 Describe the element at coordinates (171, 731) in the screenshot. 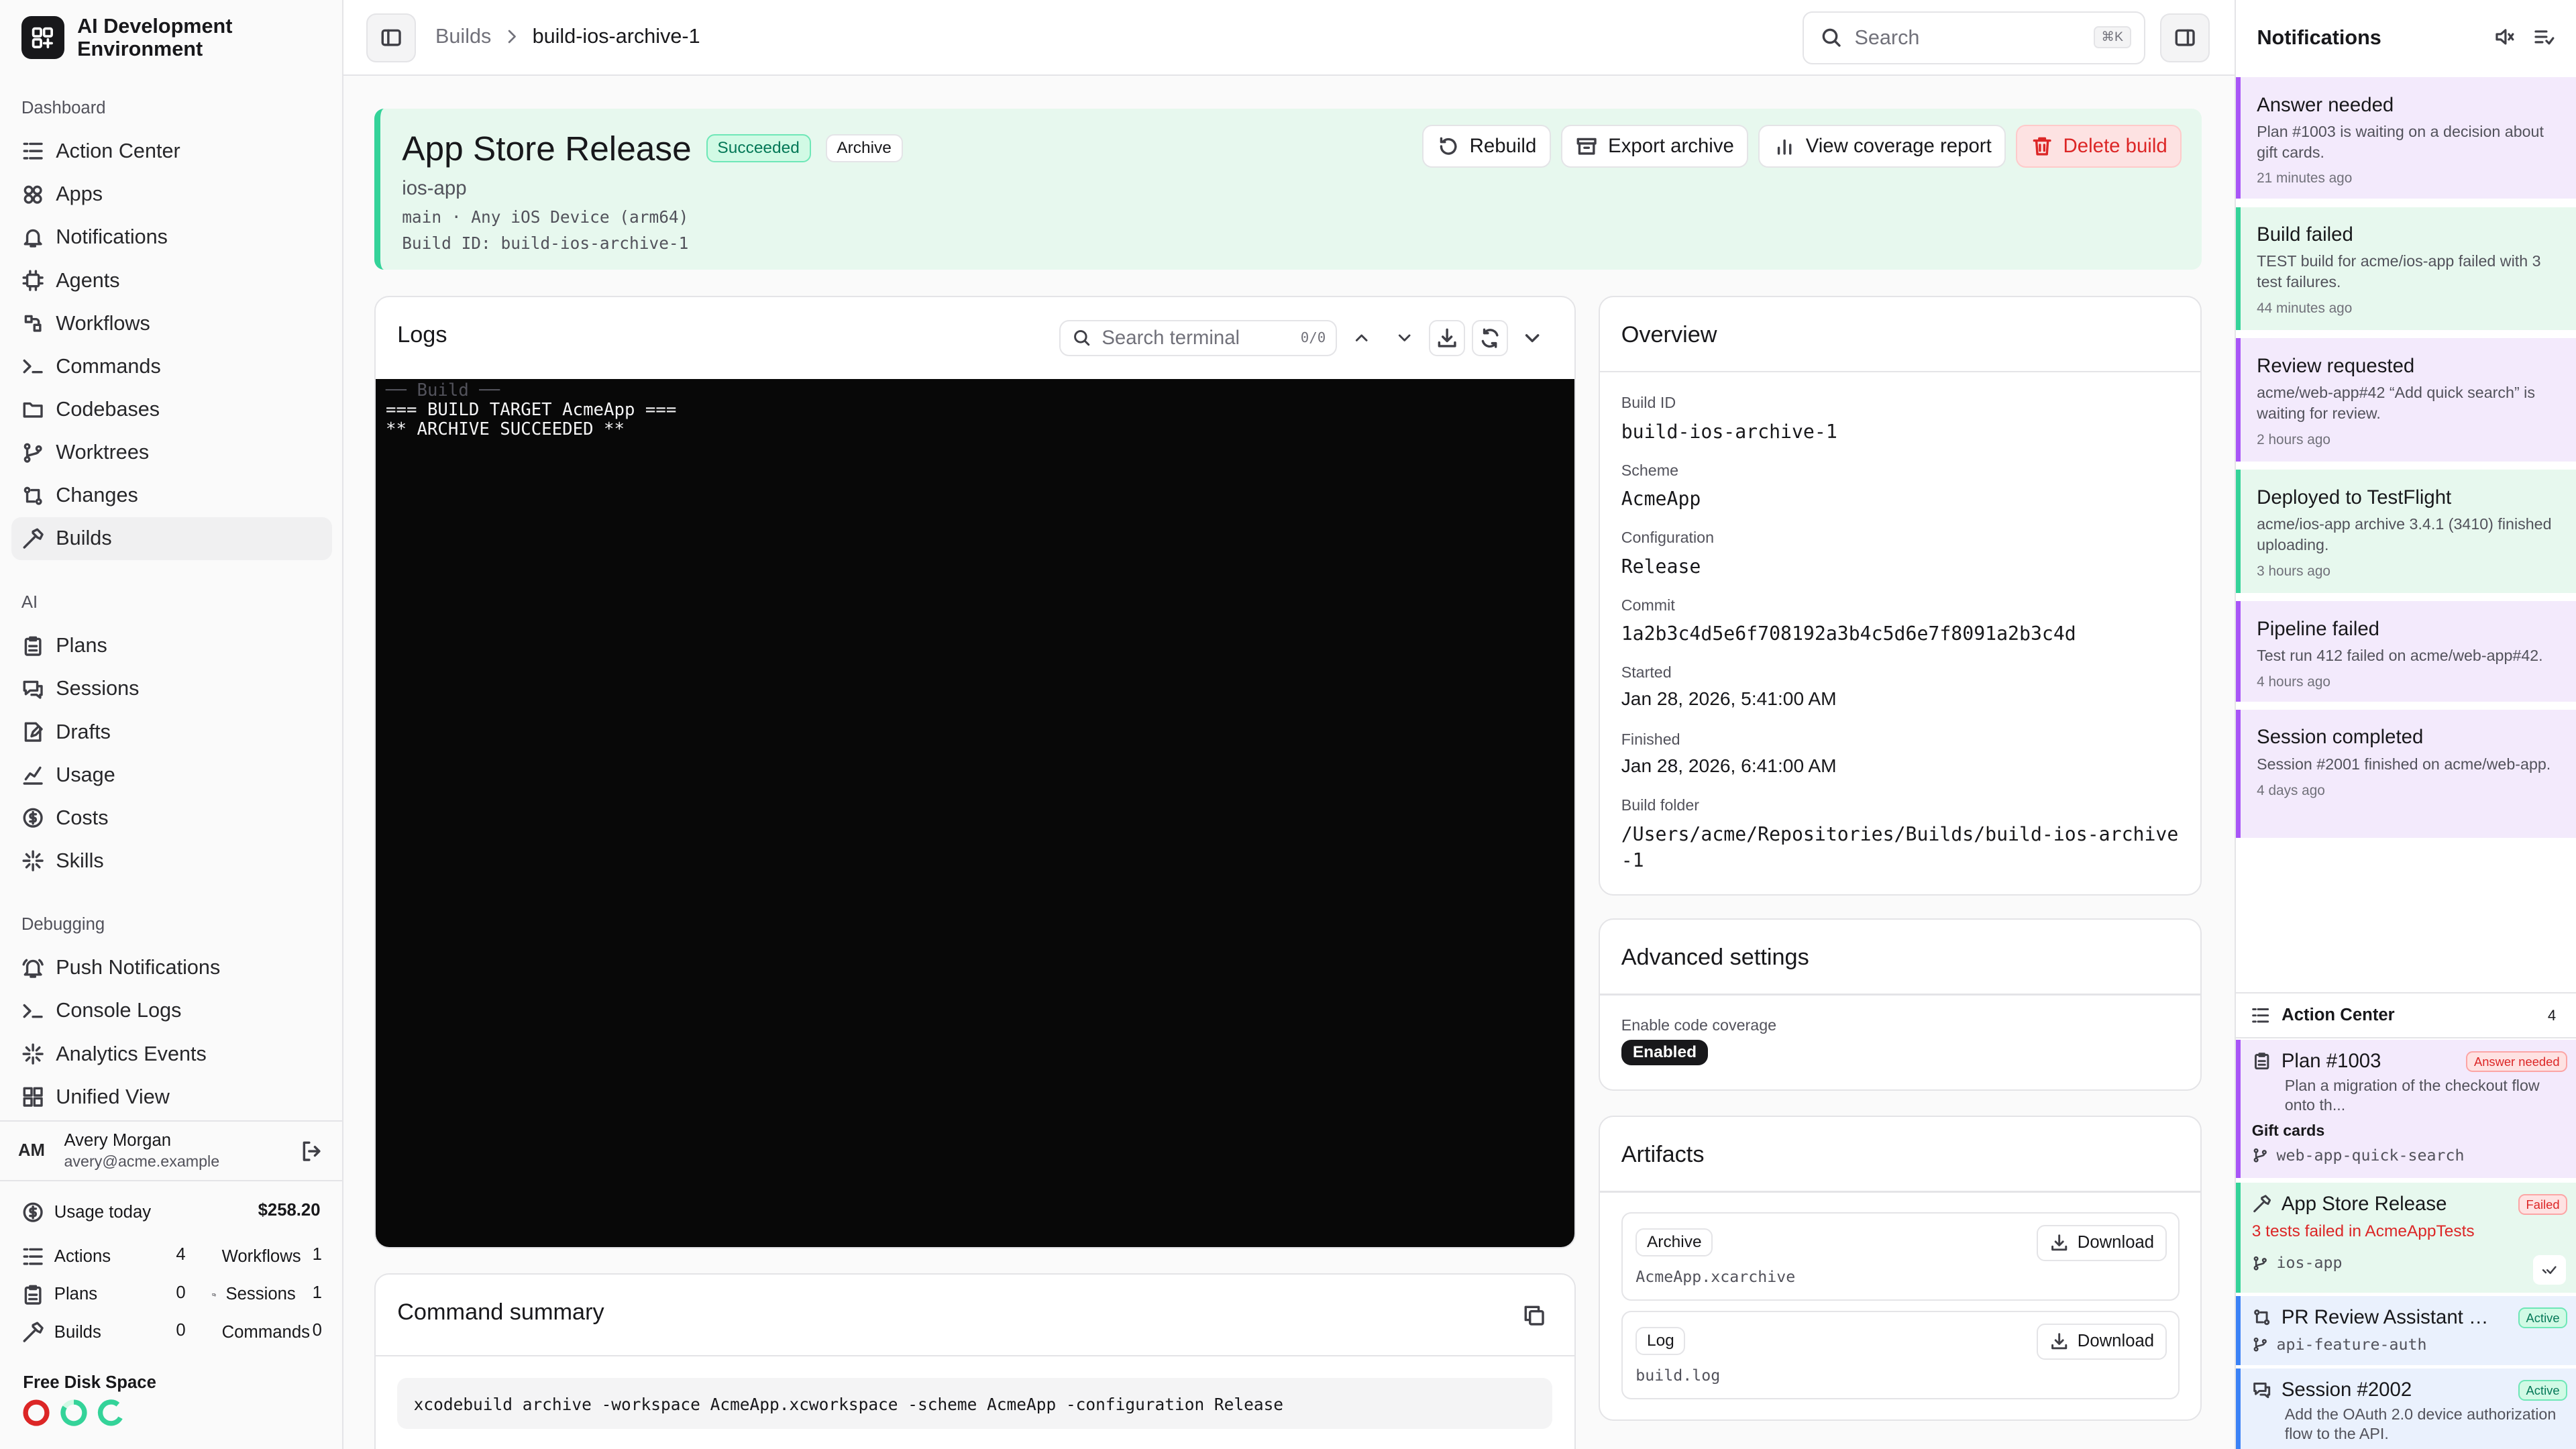

I see `sidebar-item-drafts: Drafts` at that location.